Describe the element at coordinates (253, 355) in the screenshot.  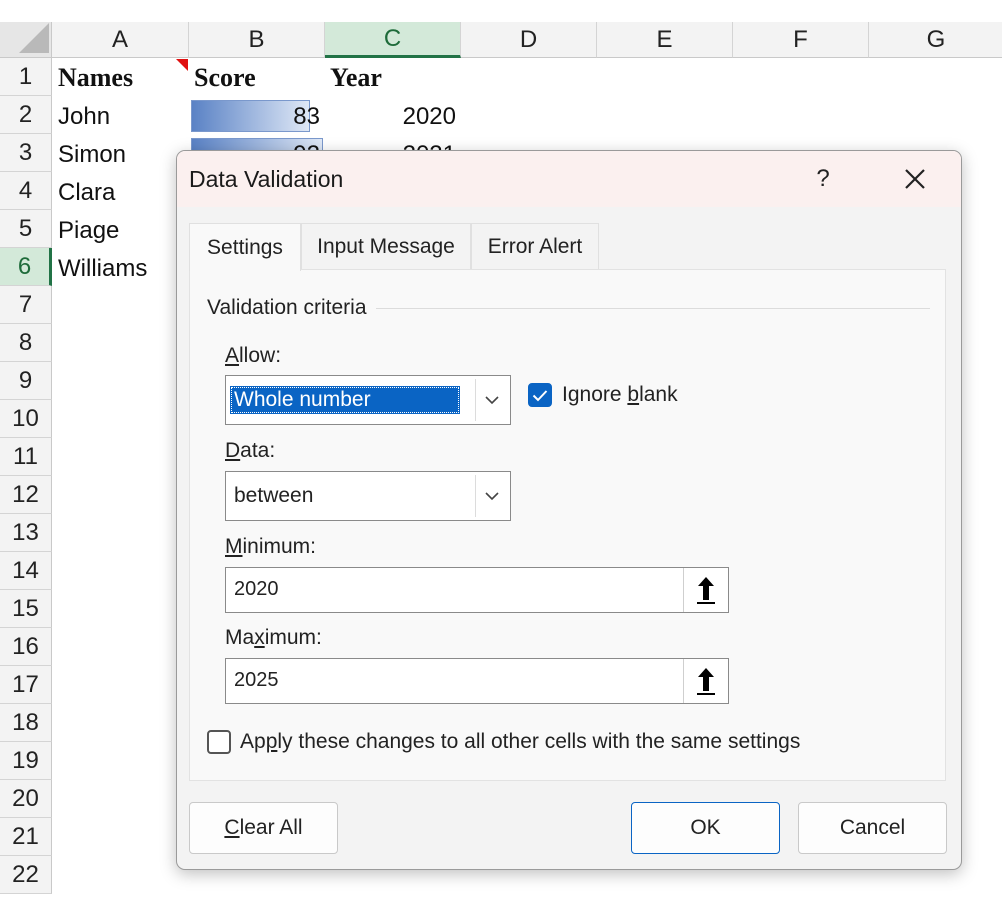
I see `allow-label: Allow:` at that location.